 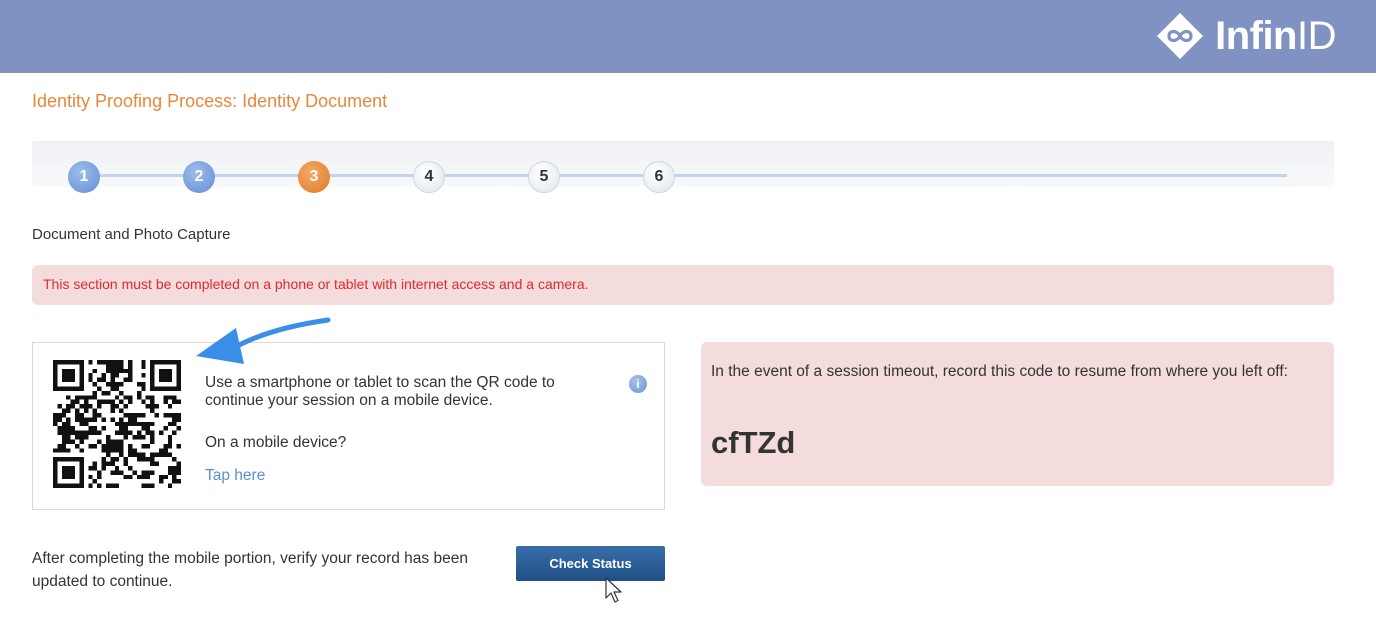 What do you see at coordinates (683, 167) in the screenshot?
I see `progress-stepper: 1 2 3 4 5 6` at bounding box center [683, 167].